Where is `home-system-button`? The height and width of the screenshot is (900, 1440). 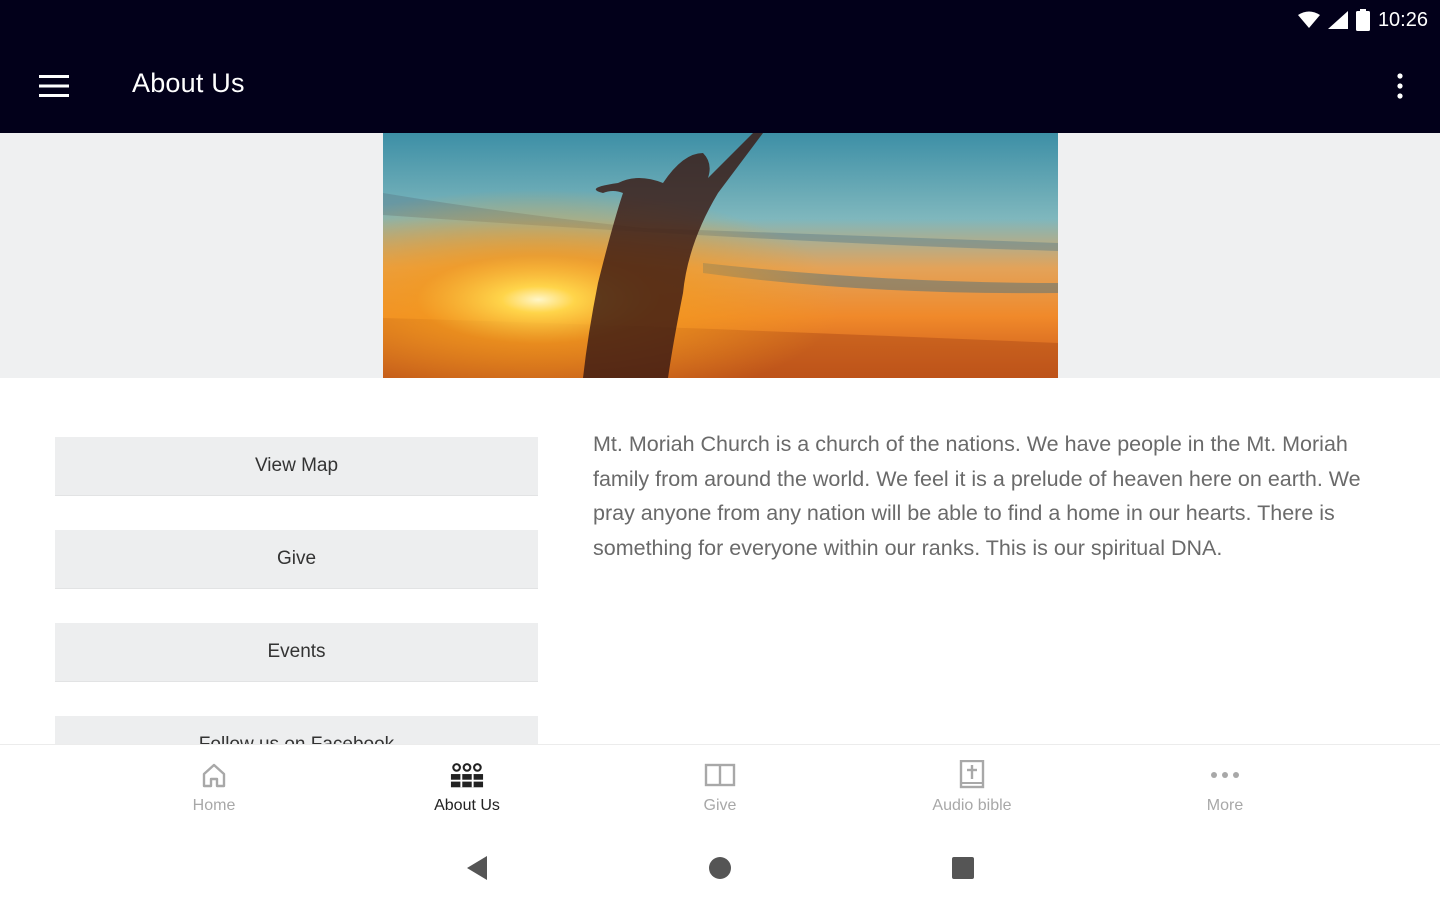 home-system-button is located at coordinates (720, 868).